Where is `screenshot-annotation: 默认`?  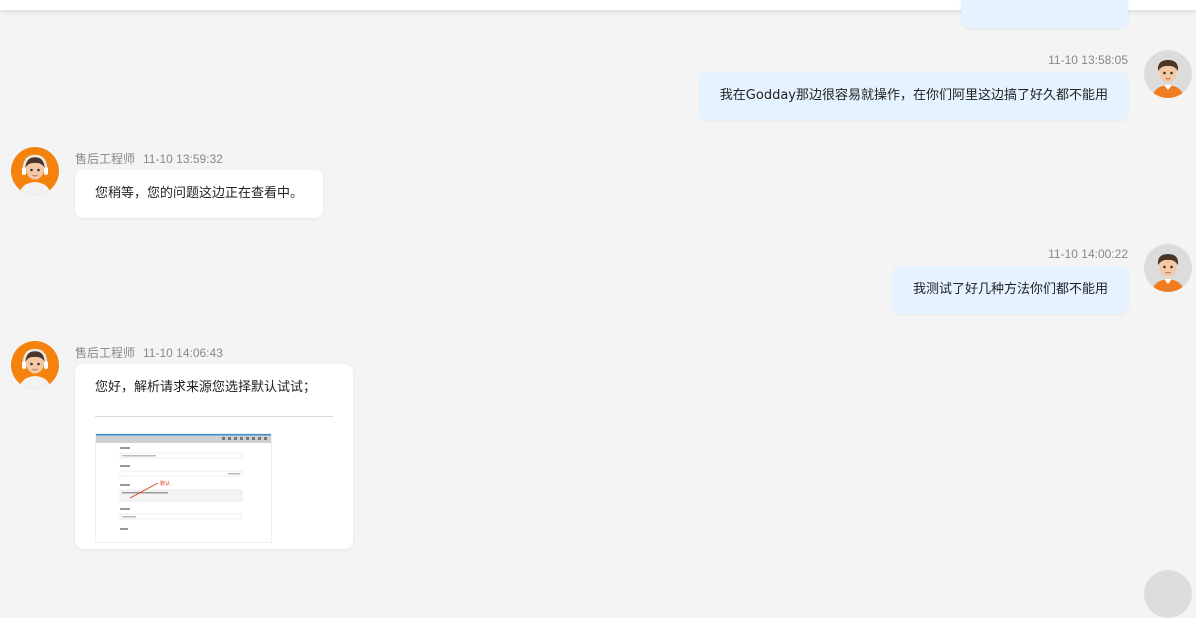 screenshot-annotation: 默认 is located at coordinates (165, 483).